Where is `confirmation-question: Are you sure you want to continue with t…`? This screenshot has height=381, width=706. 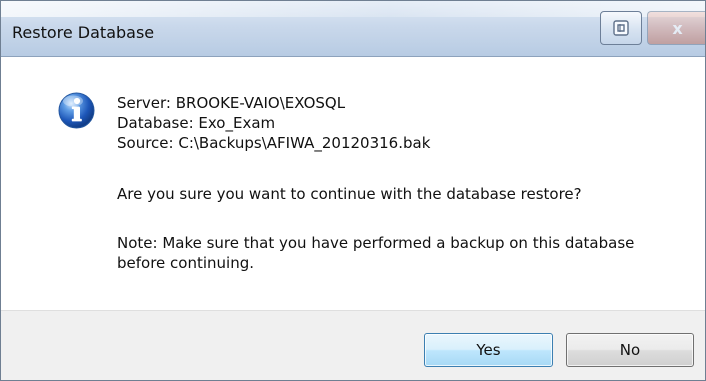 confirmation-question: Are you sure you want to continue with t… is located at coordinates (349, 194).